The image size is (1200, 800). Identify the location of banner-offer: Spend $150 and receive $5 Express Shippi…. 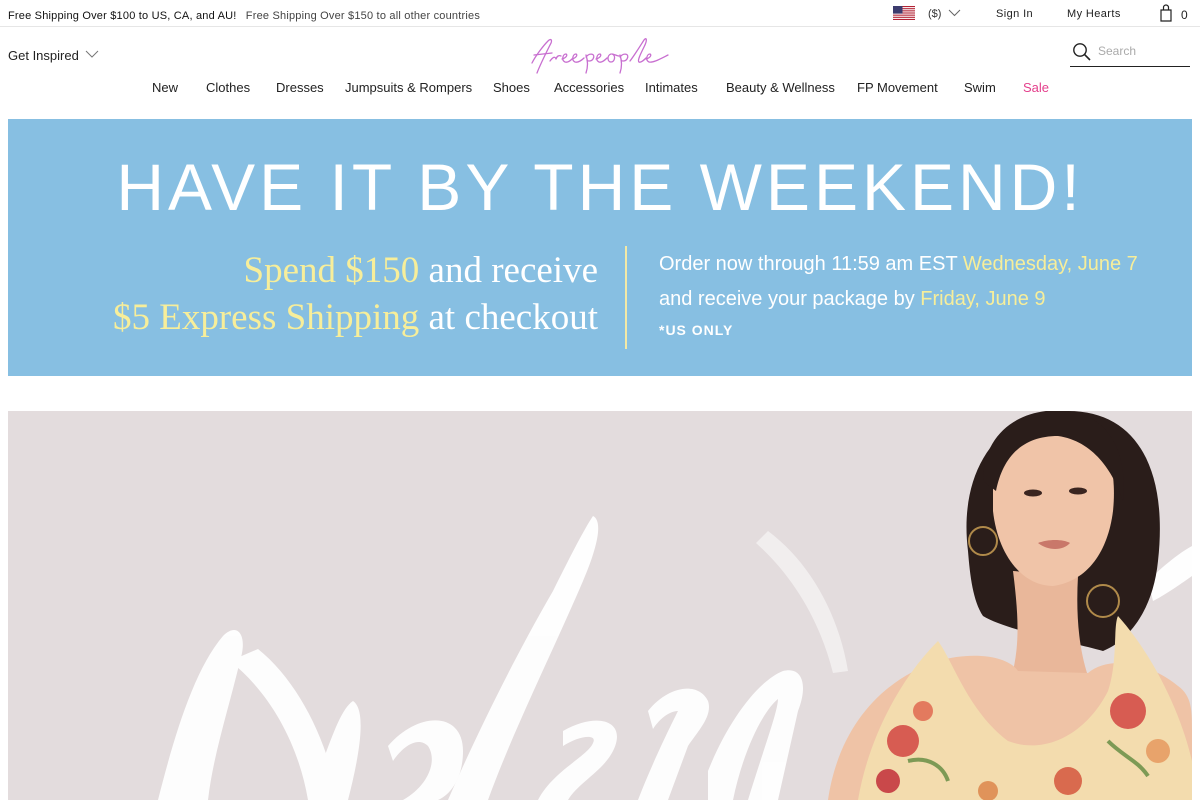
(355, 294).